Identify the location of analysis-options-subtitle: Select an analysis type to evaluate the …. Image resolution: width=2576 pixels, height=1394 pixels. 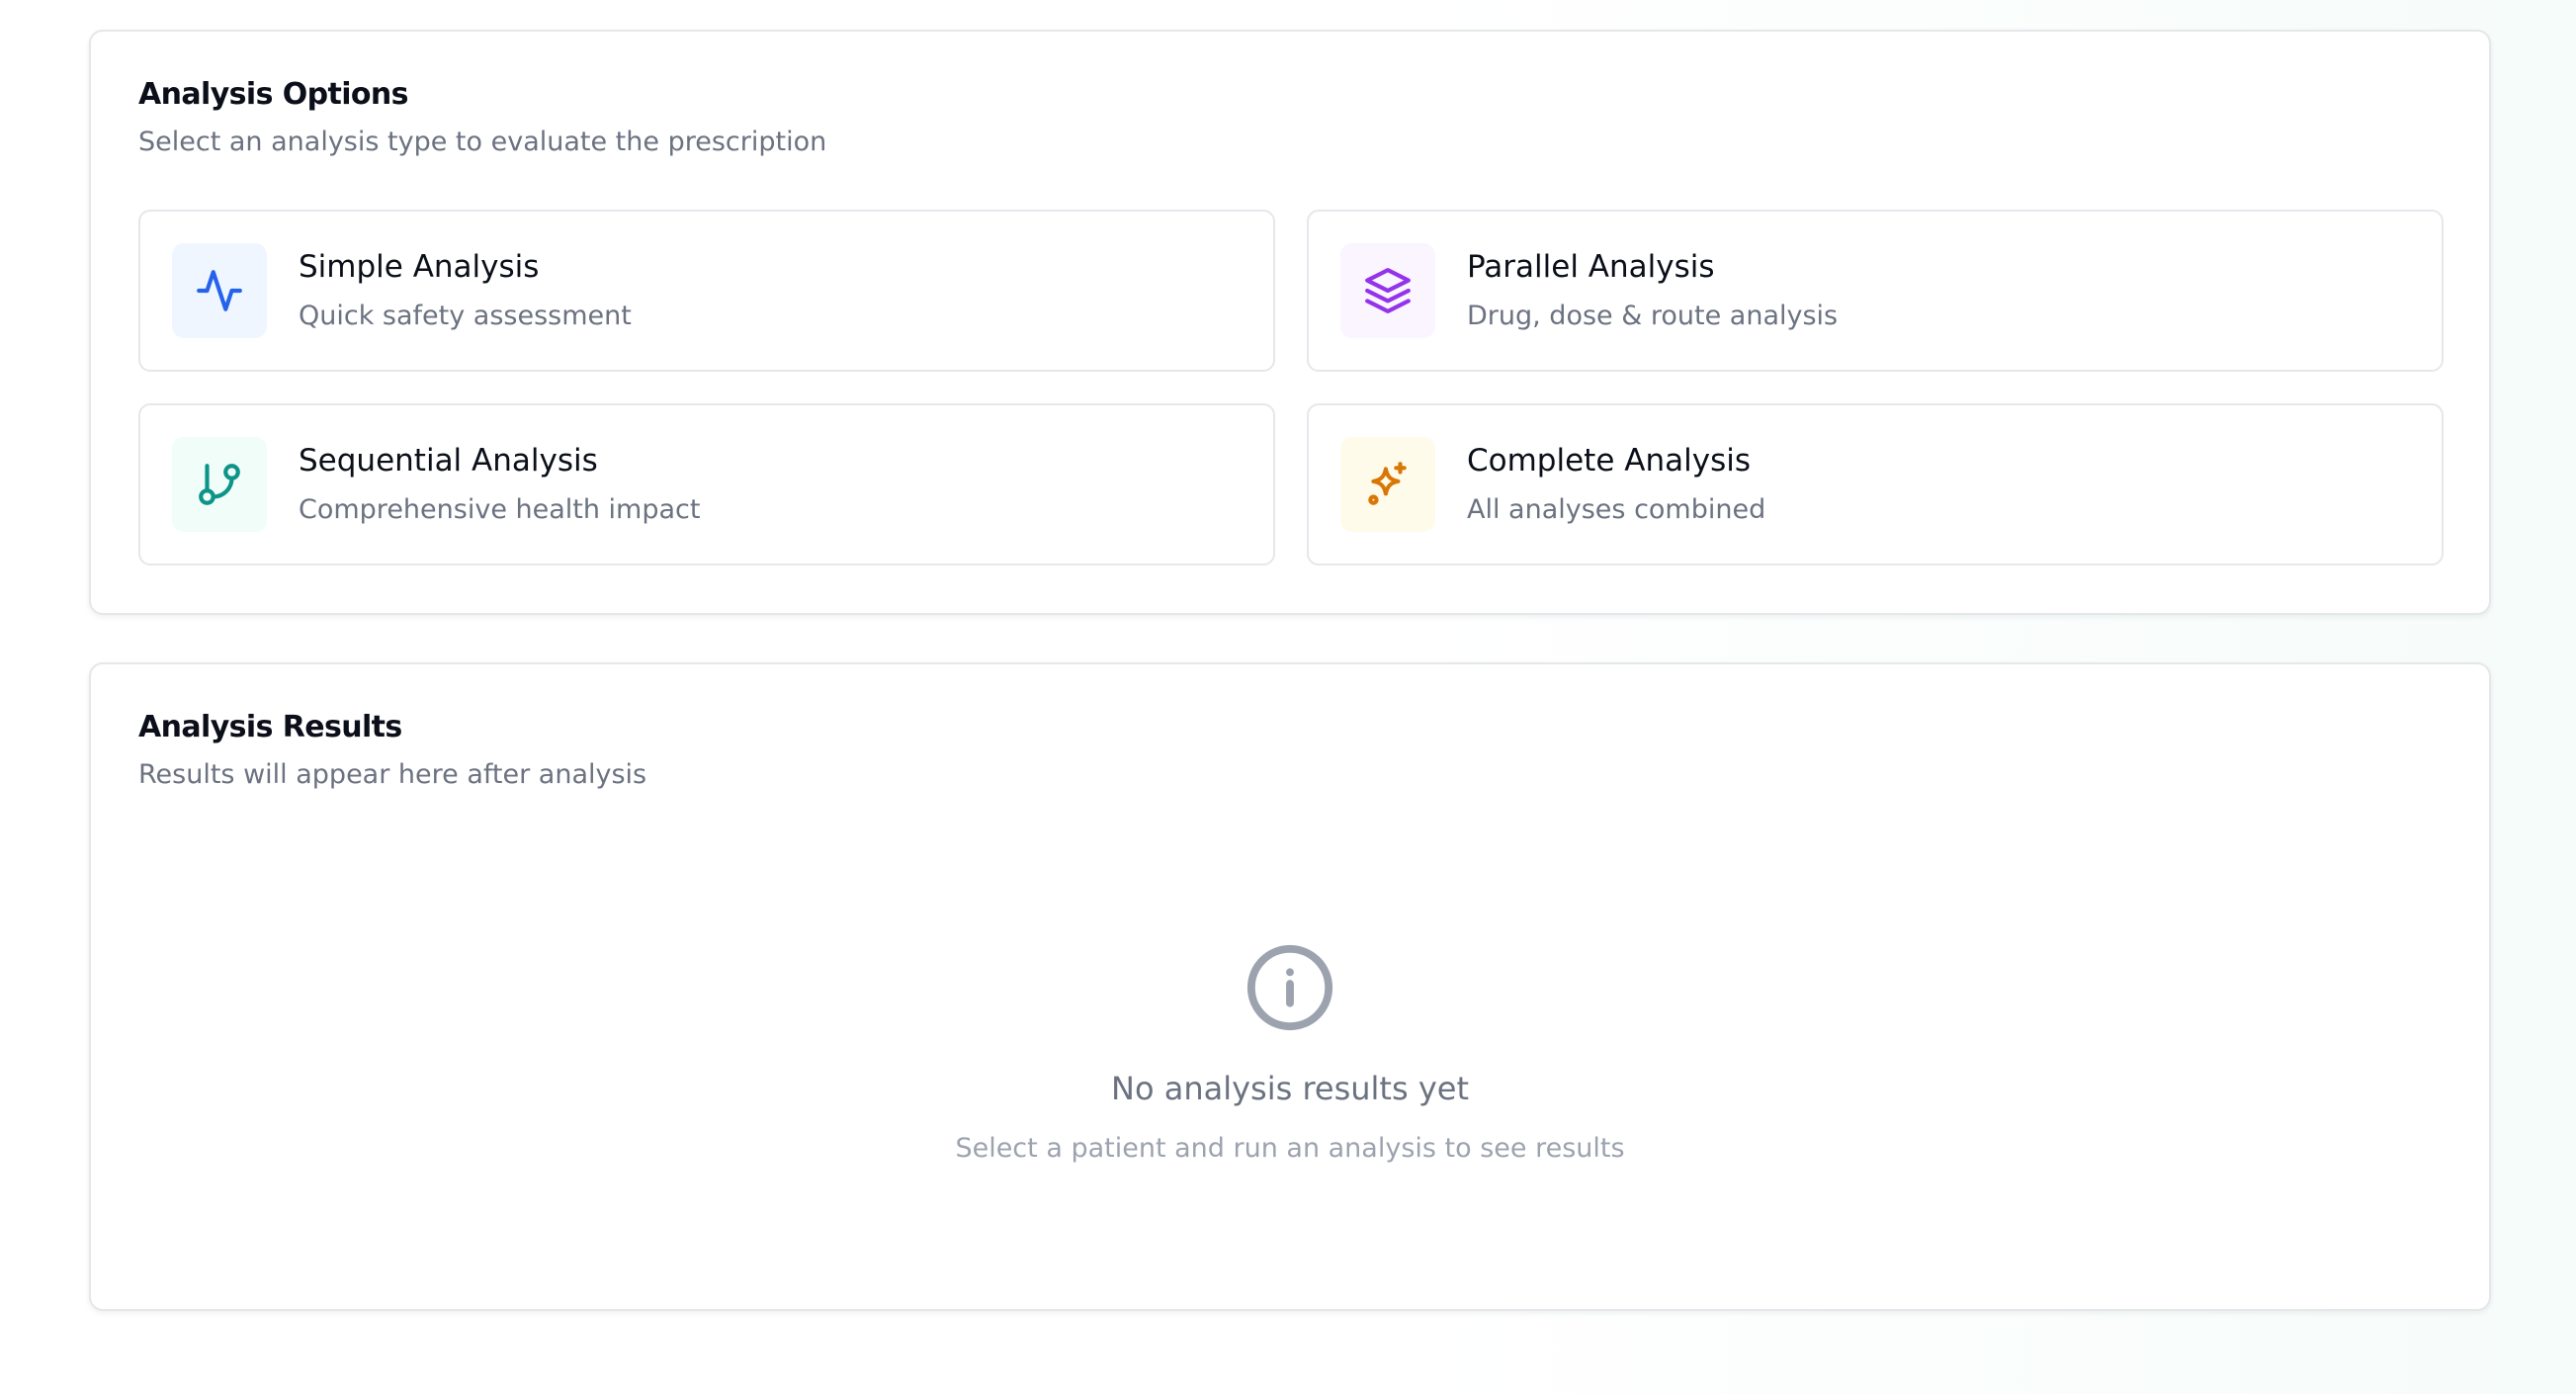
(482, 142).